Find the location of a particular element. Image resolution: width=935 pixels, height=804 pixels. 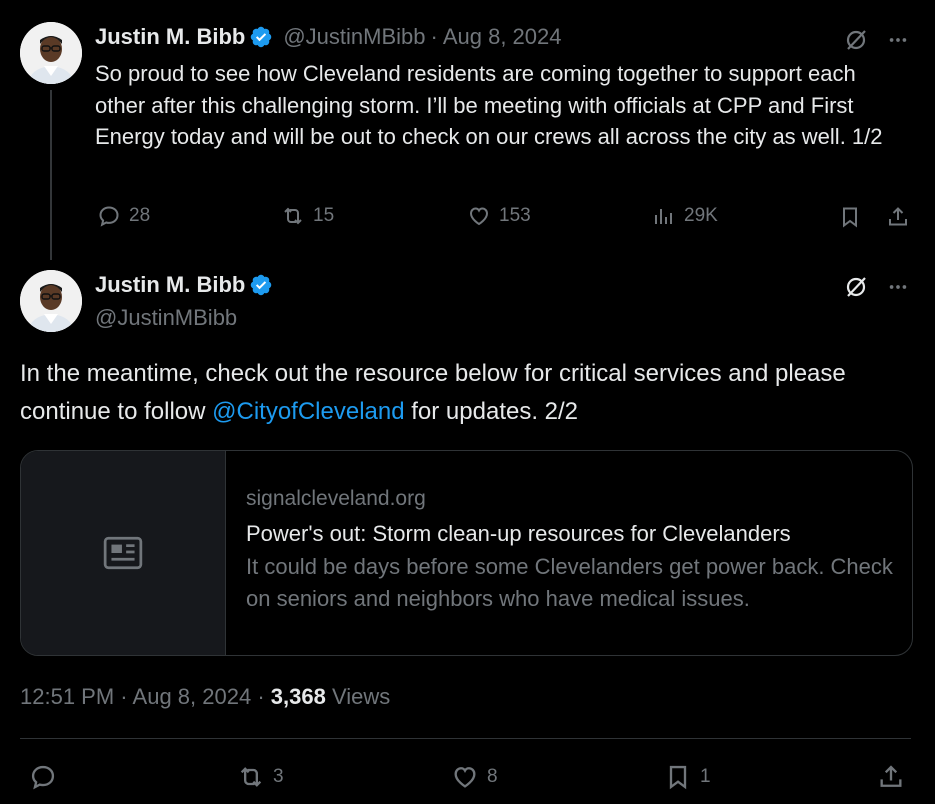

tweet-meta: 12:51 PM · Aug 8, 2024 · 3,368 Views is located at coordinates (205, 697).